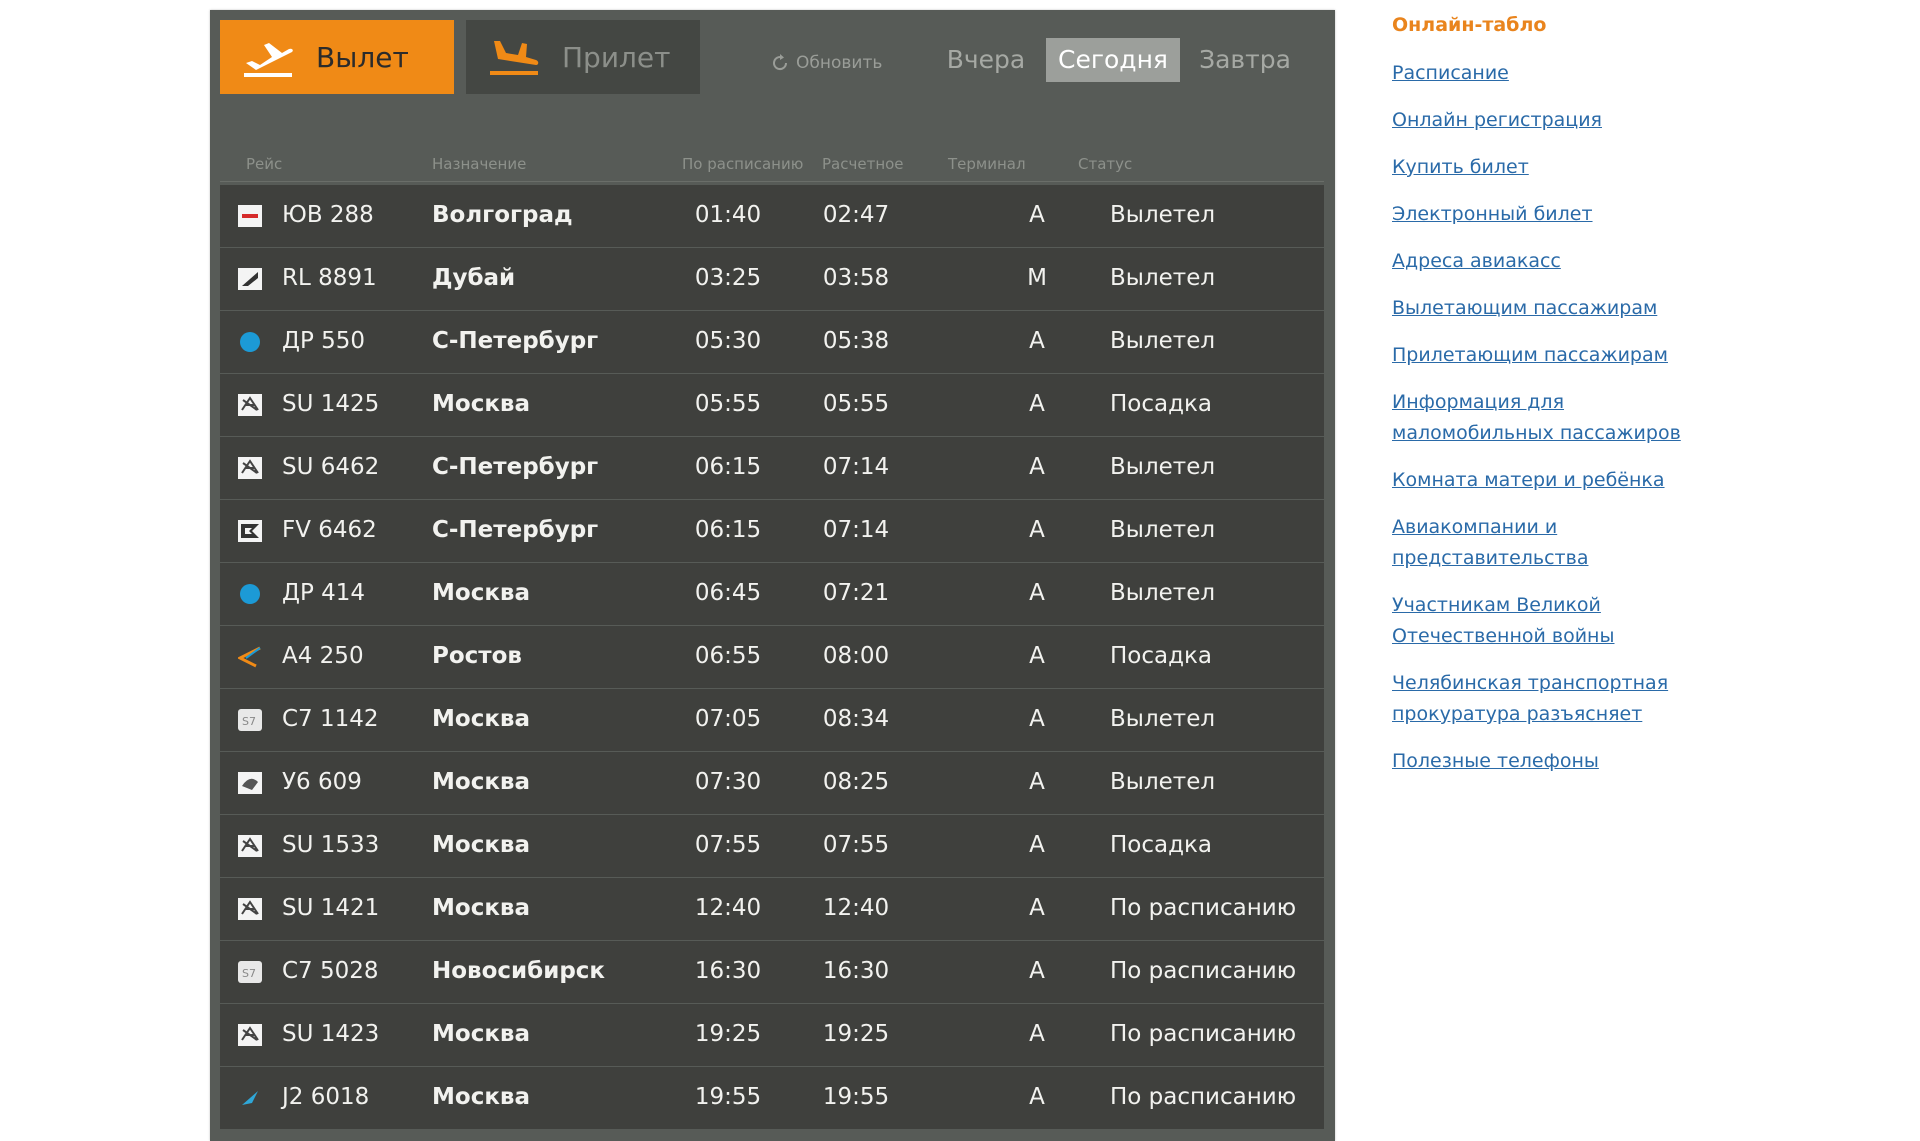  What do you see at coordinates (329, 278) in the screenshot?
I see `flight-number: RL 8891` at bounding box center [329, 278].